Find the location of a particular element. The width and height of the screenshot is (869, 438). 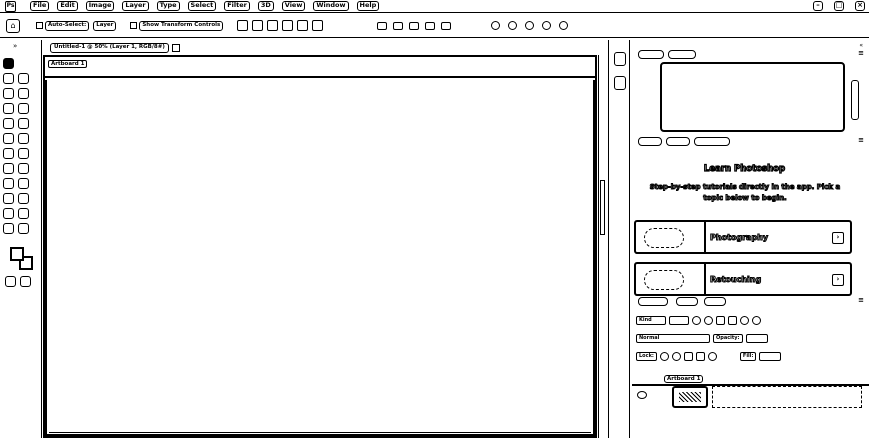

learn-card-photography: Photography › is located at coordinates (743, 237).